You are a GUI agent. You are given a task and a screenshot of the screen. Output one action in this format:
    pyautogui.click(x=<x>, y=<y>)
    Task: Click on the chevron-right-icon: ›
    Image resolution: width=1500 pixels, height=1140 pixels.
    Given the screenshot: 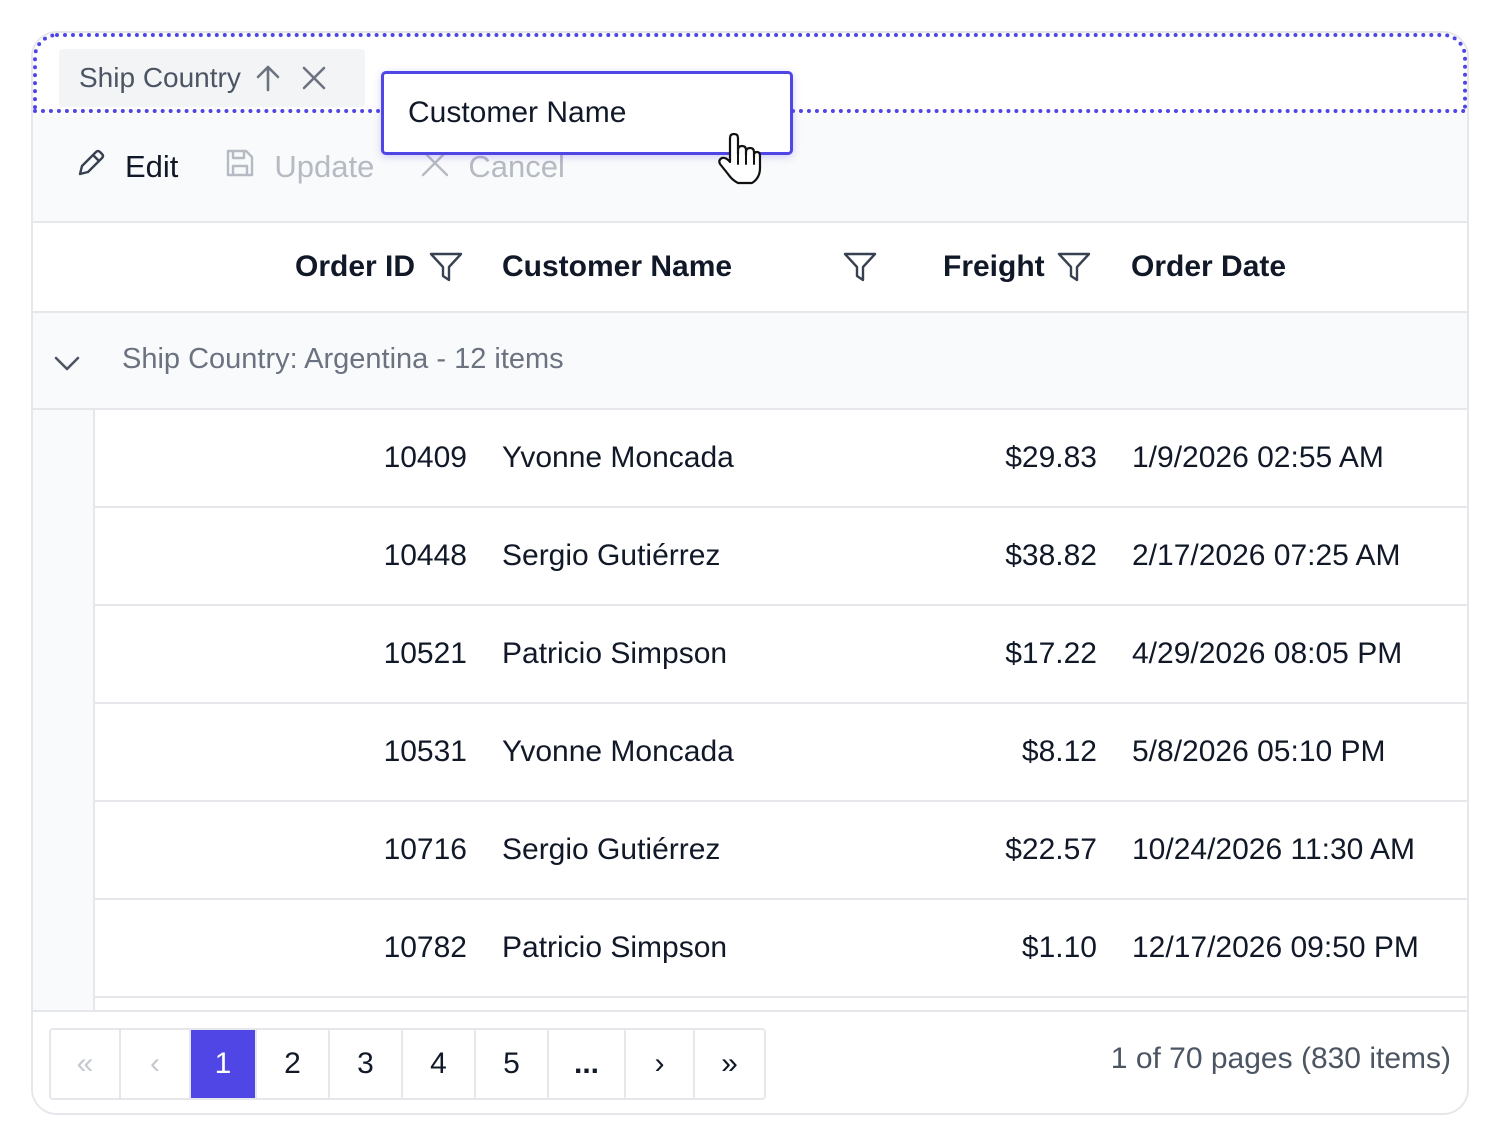 What is the action you would take?
    pyautogui.click(x=659, y=1063)
    